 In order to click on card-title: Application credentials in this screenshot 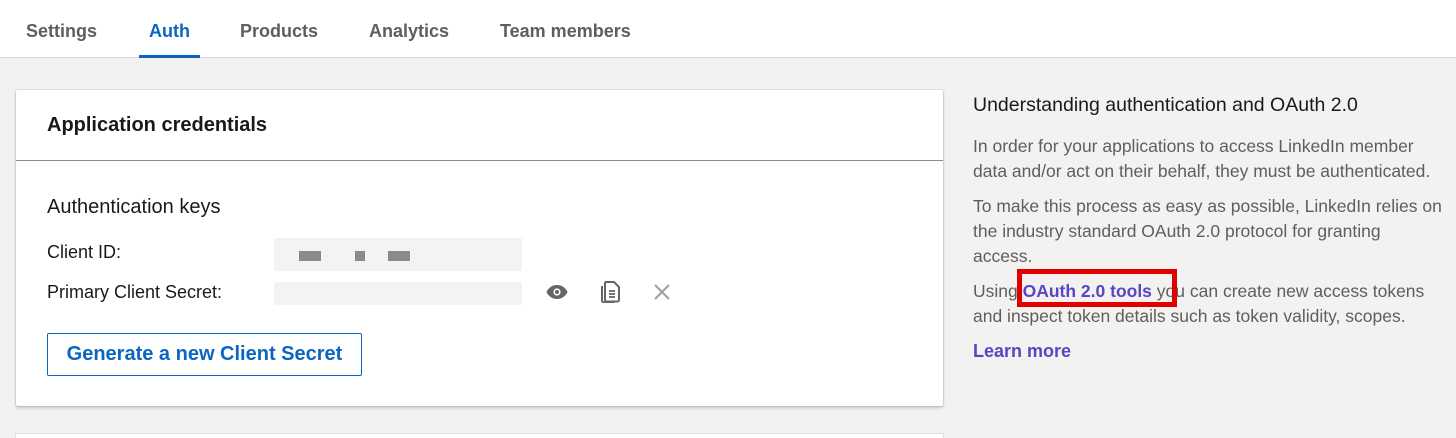, I will do `click(157, 125)`.